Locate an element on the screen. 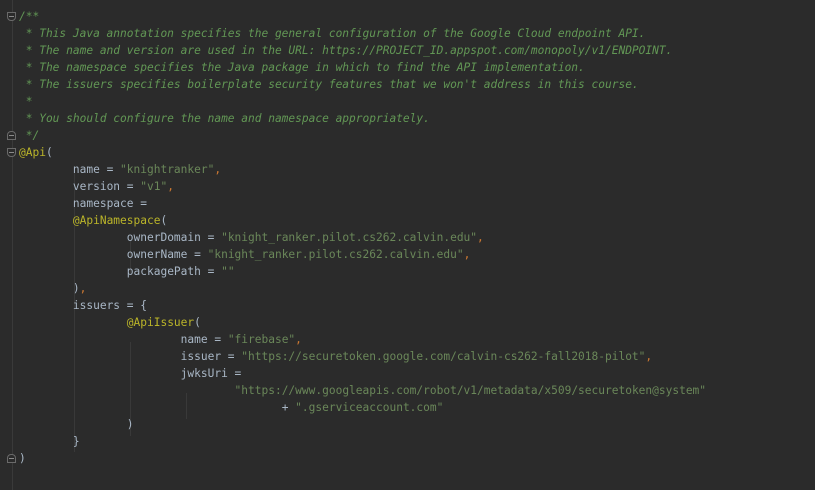 This screenshot has width=815, height=490. jwks-value-2: ".gserviceaccount.com" is located at coordinates (369, 407).